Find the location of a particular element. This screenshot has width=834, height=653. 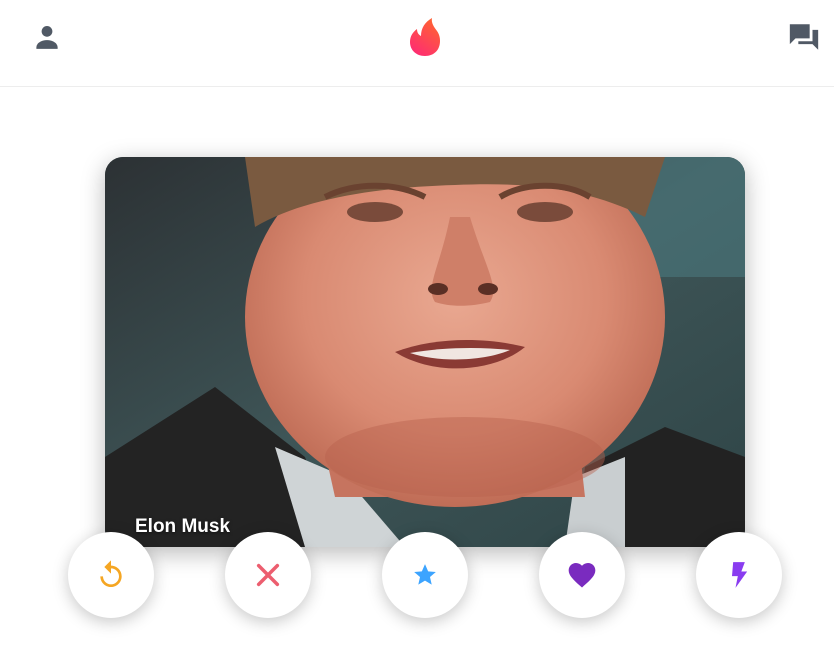

person-icon is located at coordinates (47, 37).